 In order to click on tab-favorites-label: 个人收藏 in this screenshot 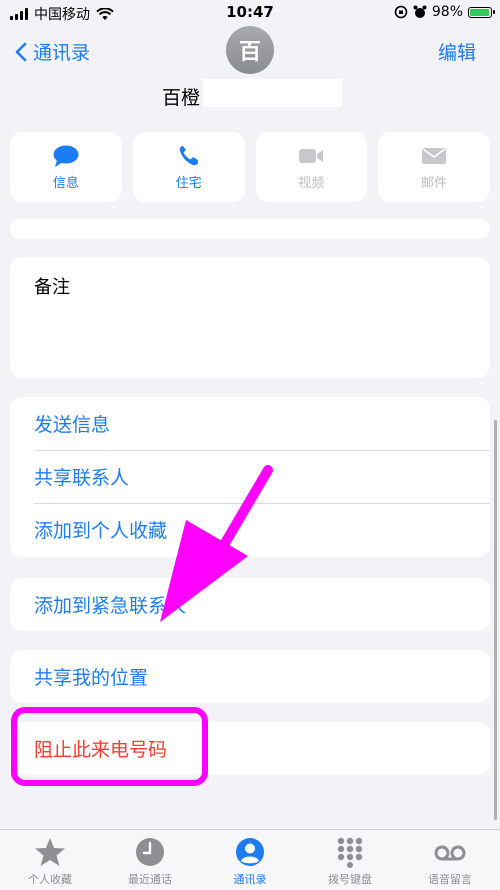, I will do `click(50, 879)`.